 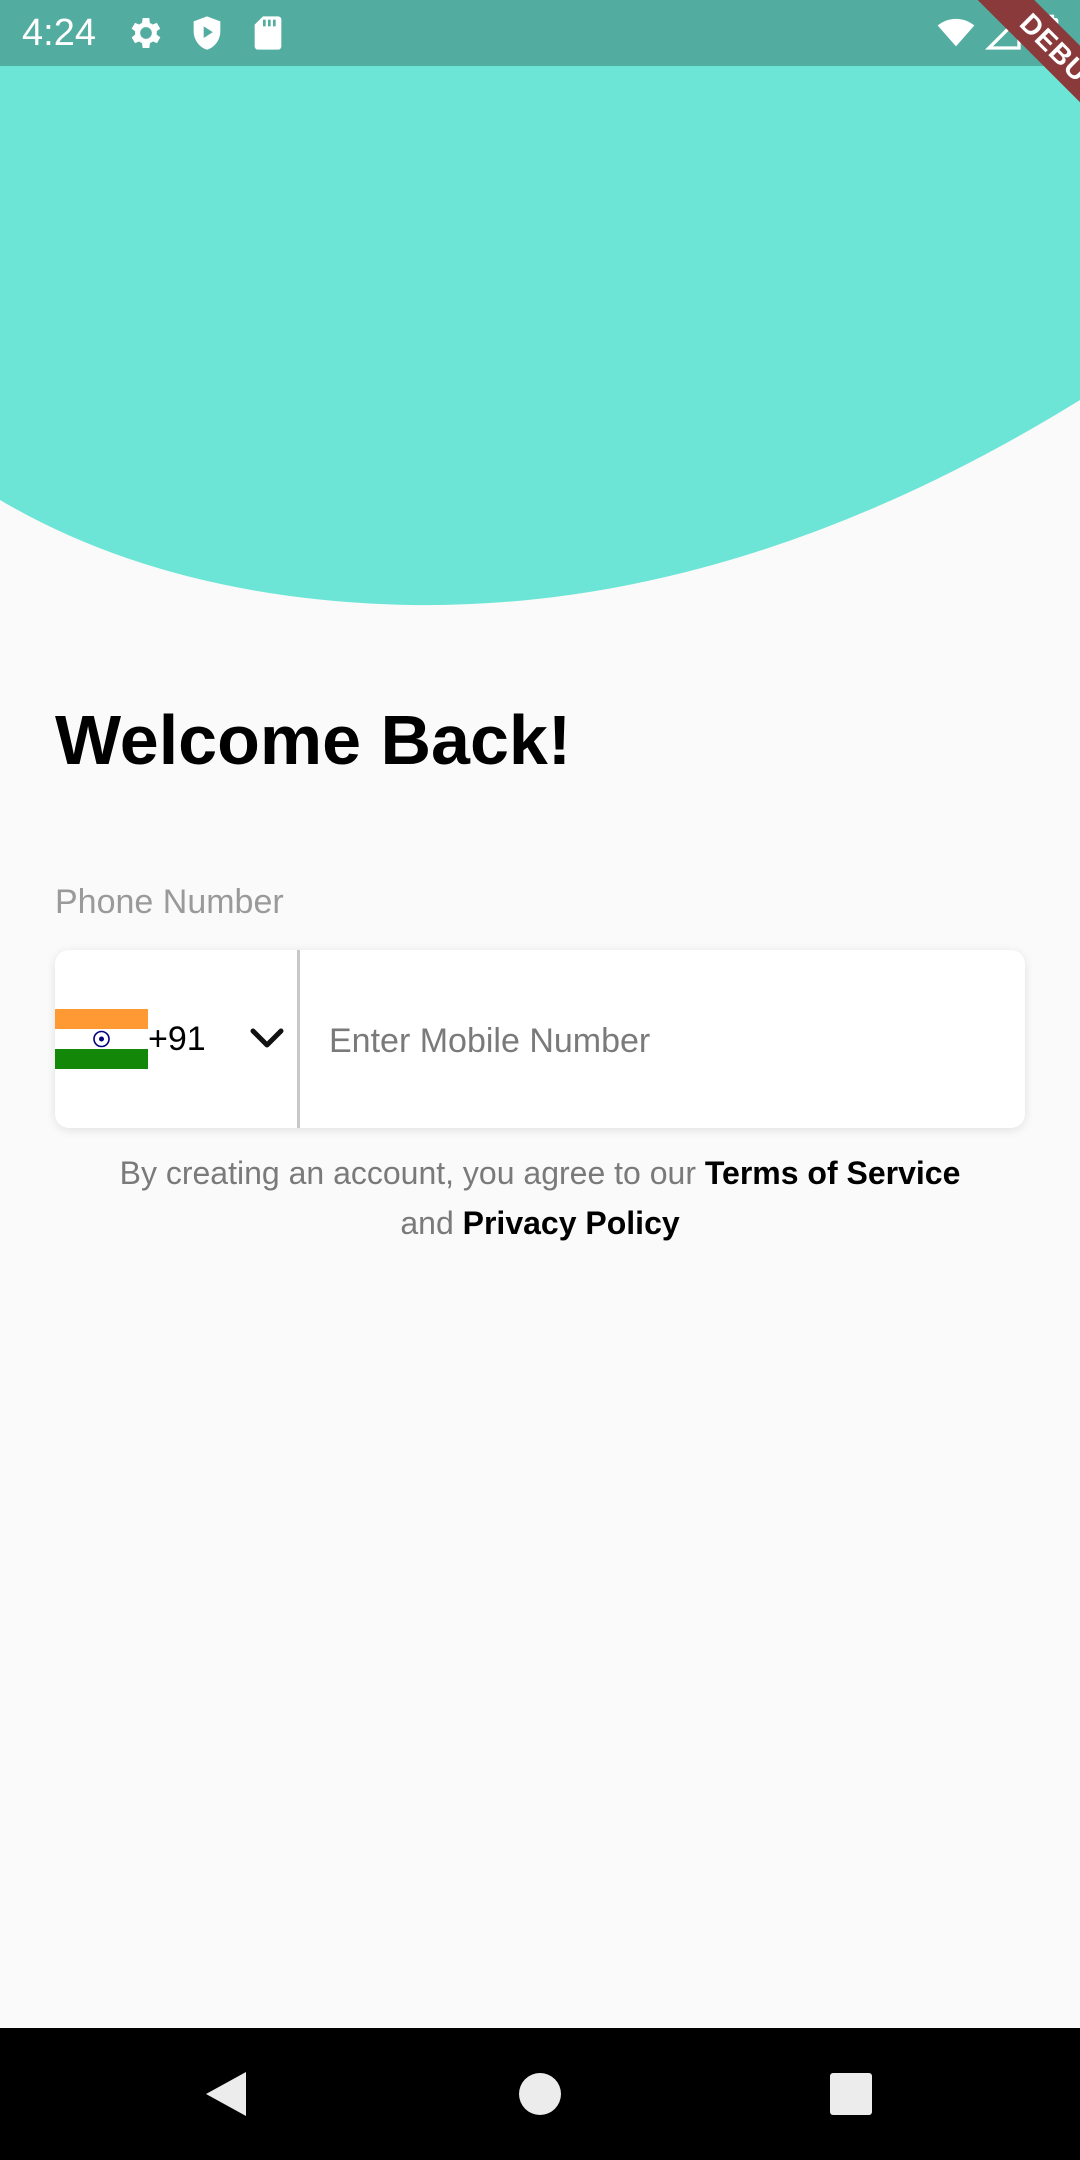 What do you see at coordinates (101, 1039) in the screenshot?
I see `india-flag-icon` at bounding box center [101, 1039].